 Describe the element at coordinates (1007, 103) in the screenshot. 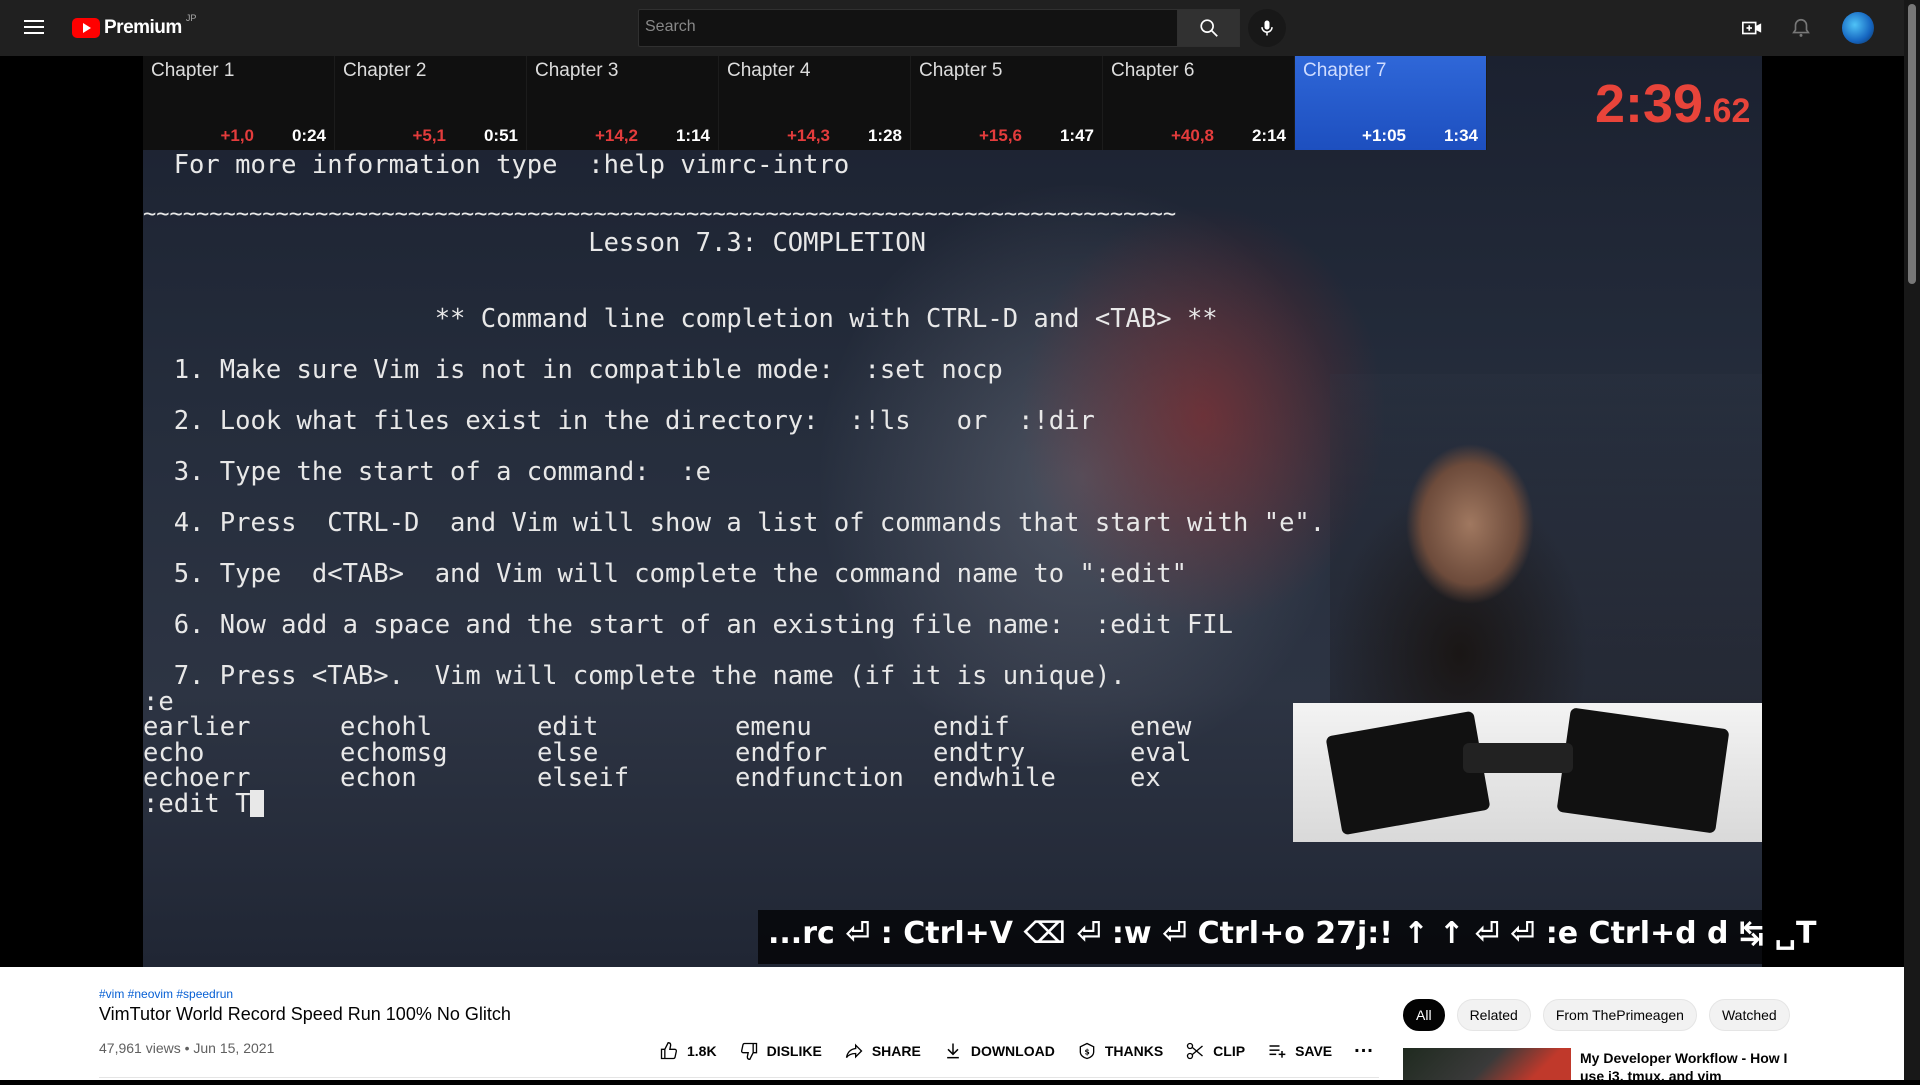

I see `split-chapter: Chapter 5 +15,6 1:47` at that location.